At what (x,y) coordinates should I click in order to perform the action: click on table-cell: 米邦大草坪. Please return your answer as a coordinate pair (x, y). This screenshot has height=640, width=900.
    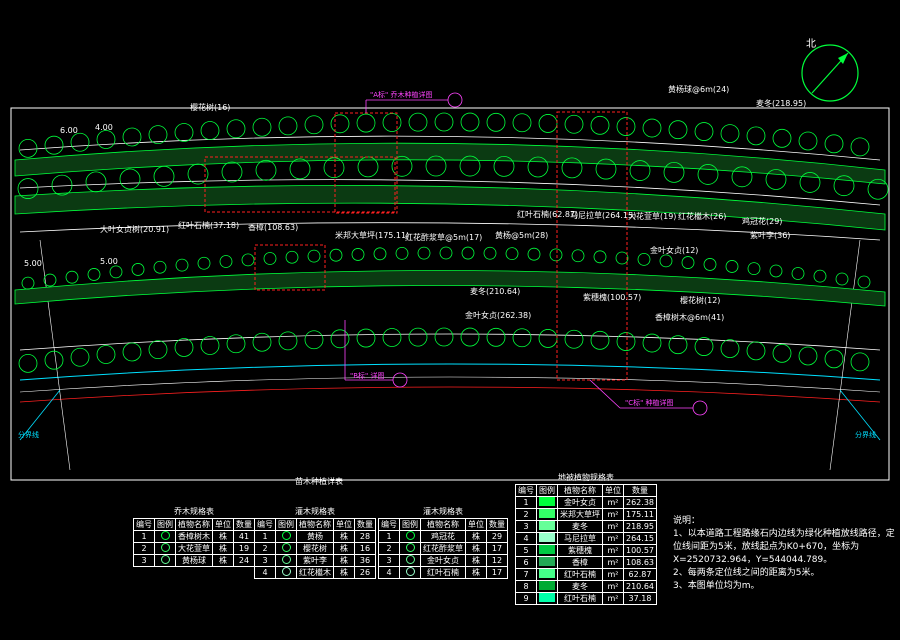
    Looking at the image, I should click on (580, 514).